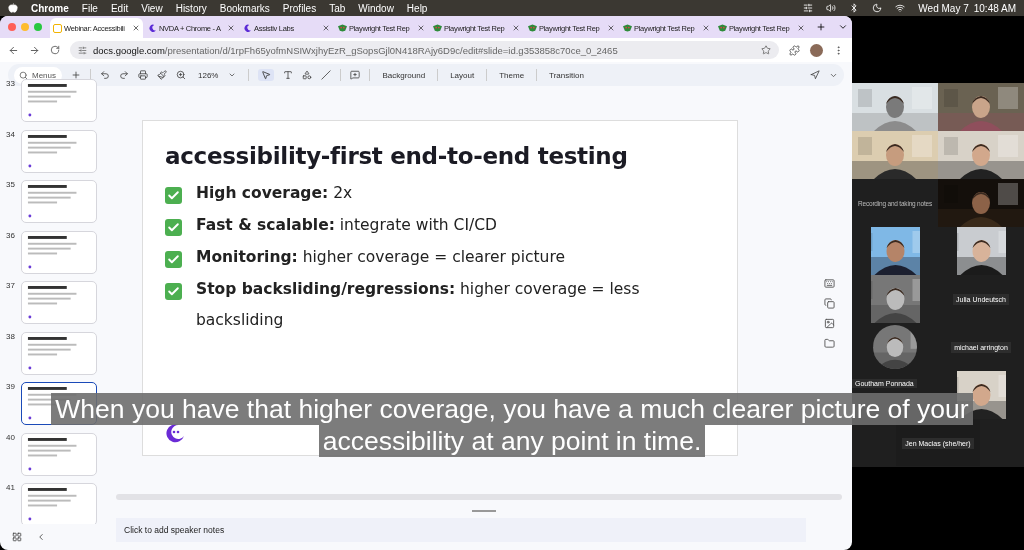  Describe the element at coordinates (346, 225) in the screenshot. I see `bullet-text: Fast & scalable: integrate with CI/CD` at that location.